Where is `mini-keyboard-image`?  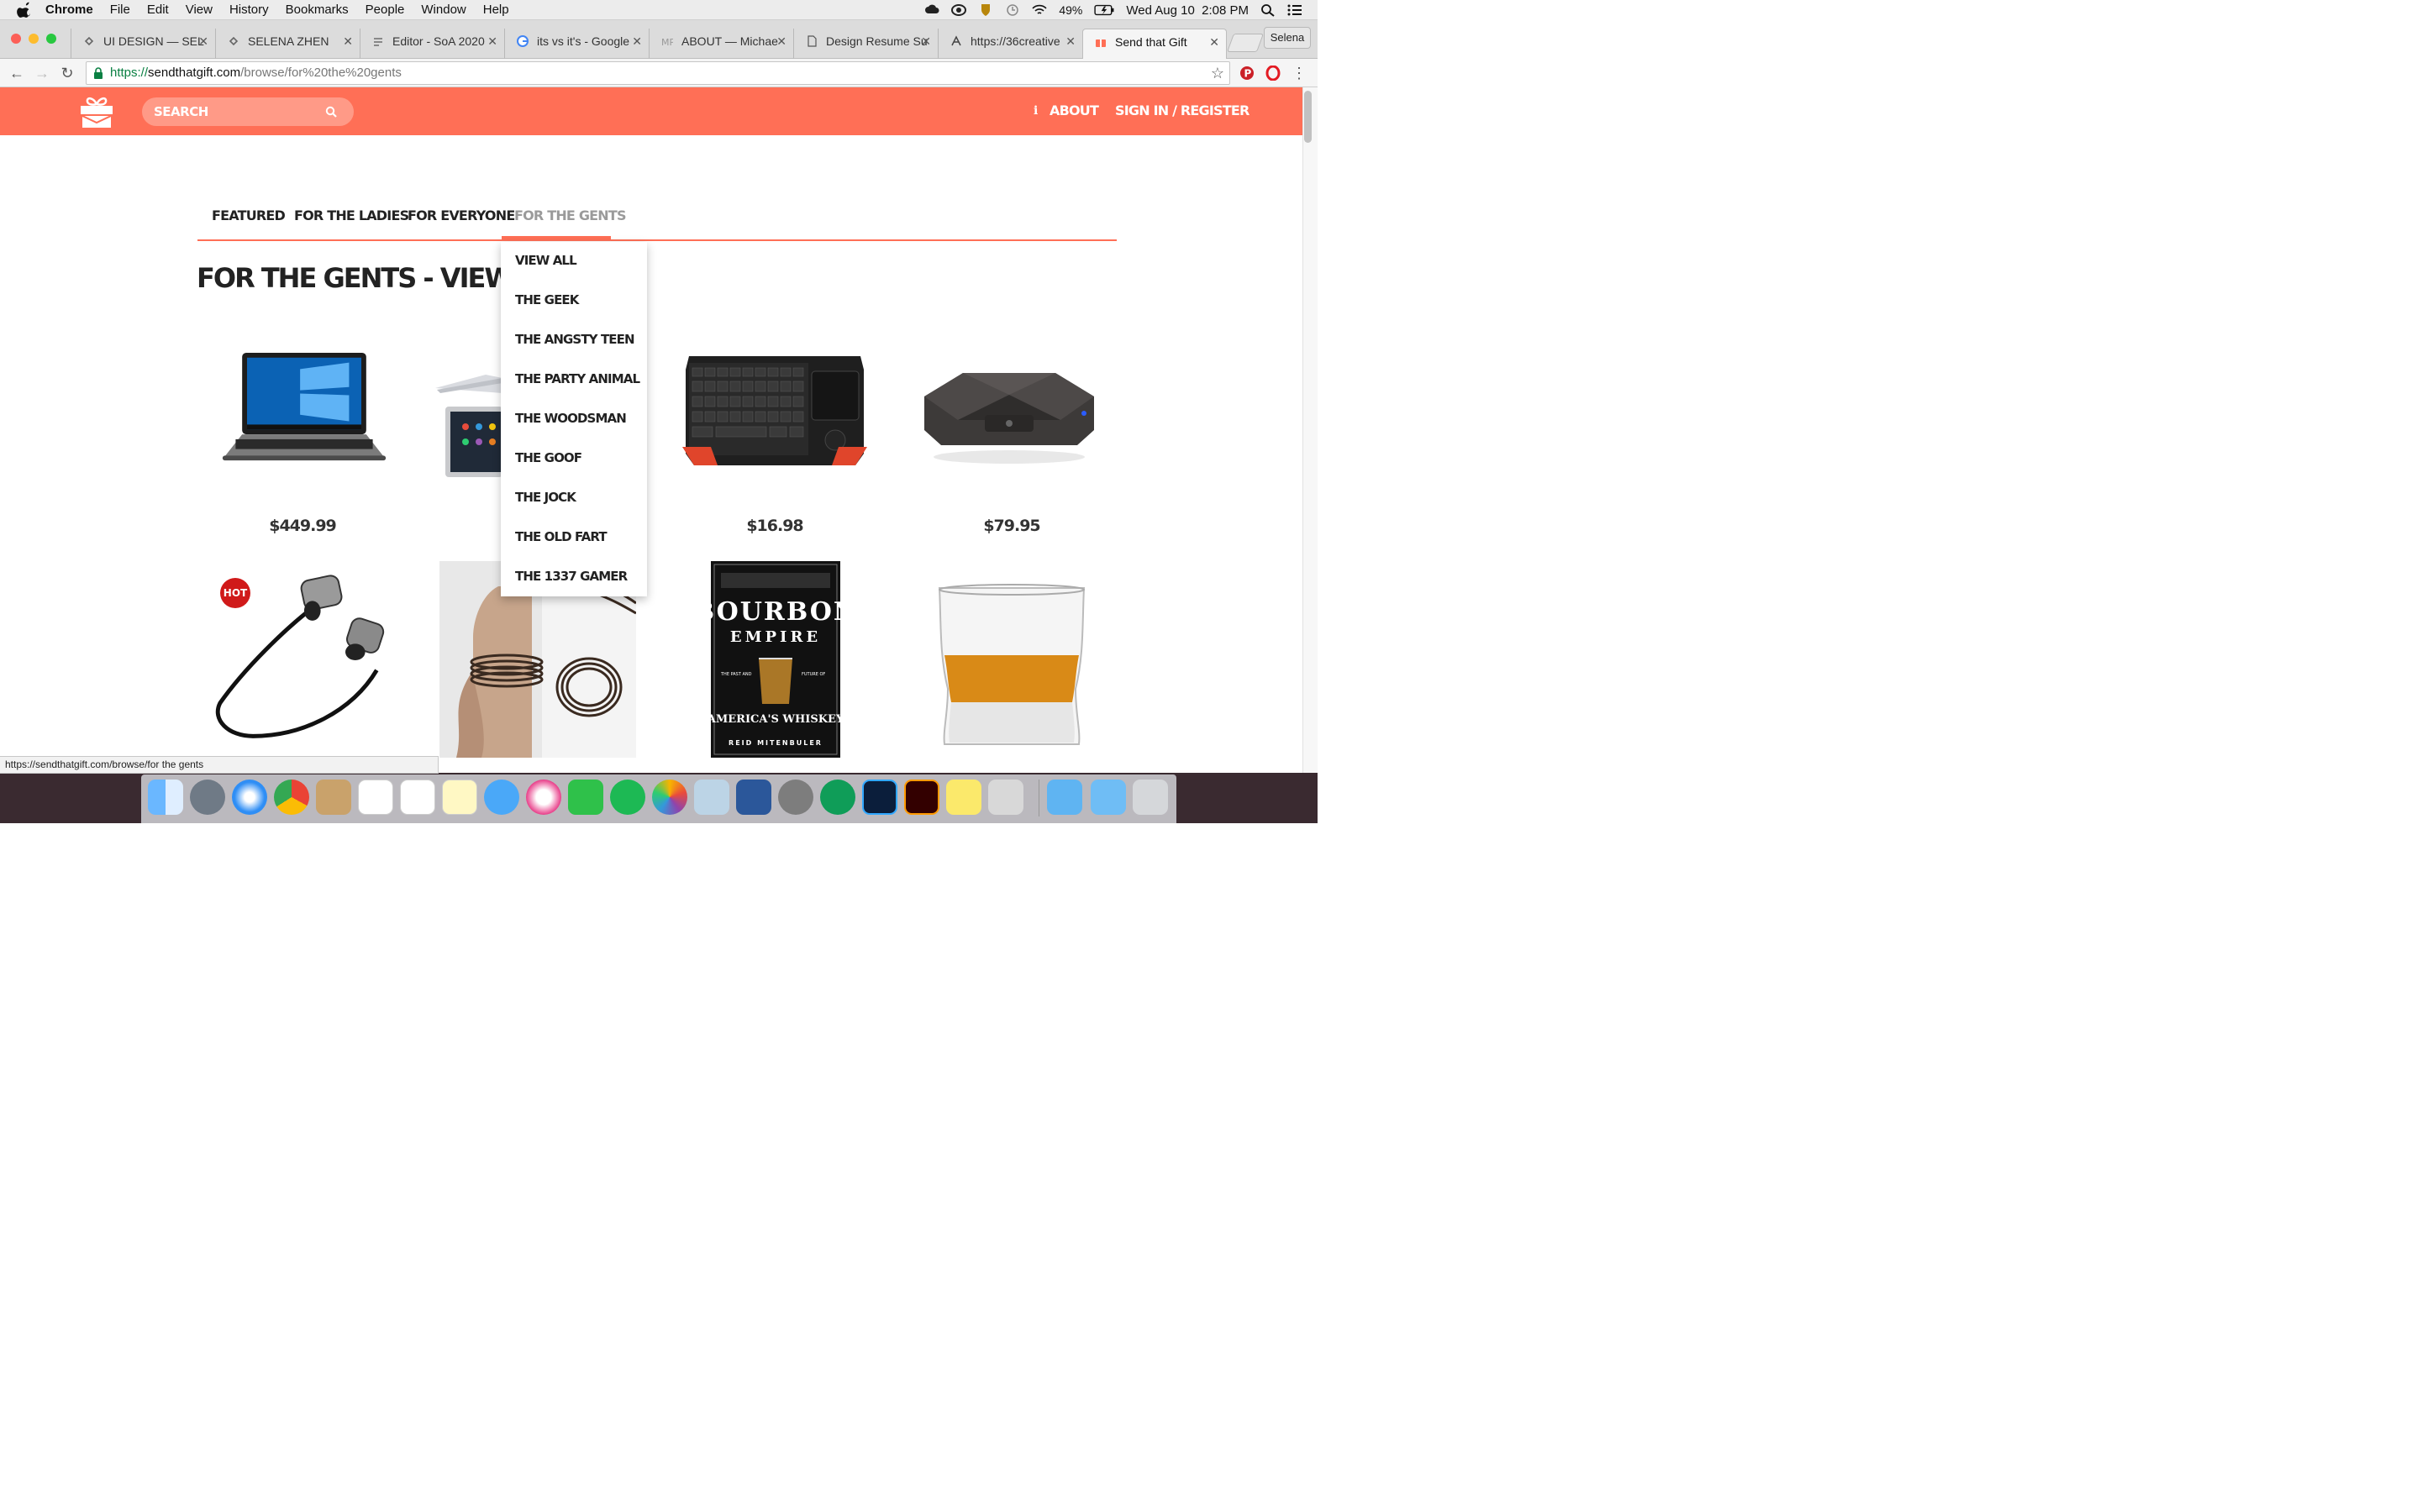
mini-keyboard-image is located at coordinates (774, 411).